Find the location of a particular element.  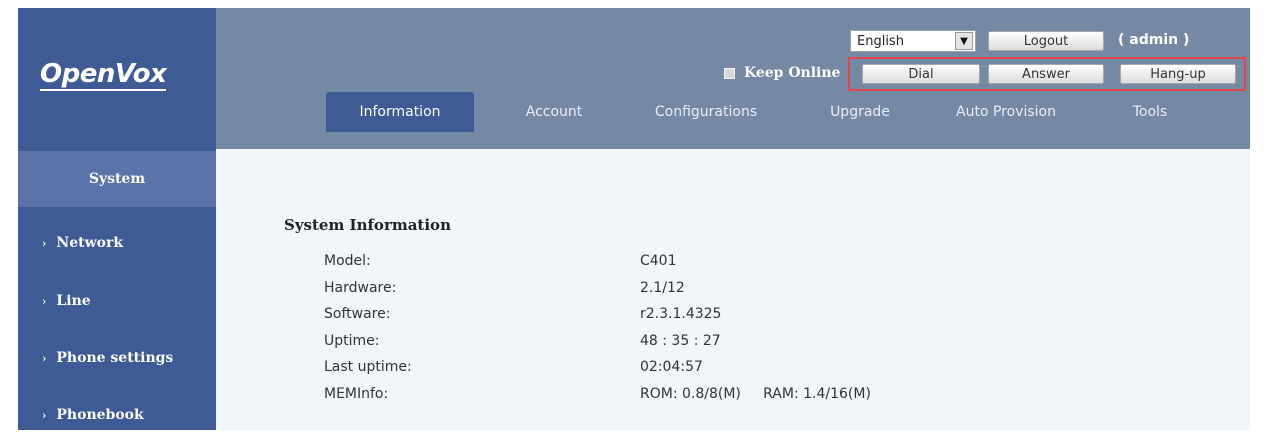

sidebar-item-label: Network is located at coordinates (90, 243).